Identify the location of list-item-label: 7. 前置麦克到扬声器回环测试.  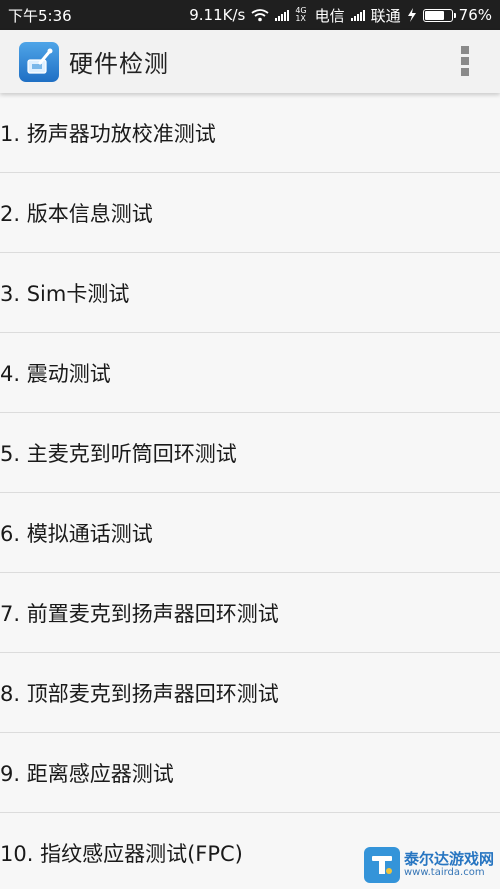
(139, 613).